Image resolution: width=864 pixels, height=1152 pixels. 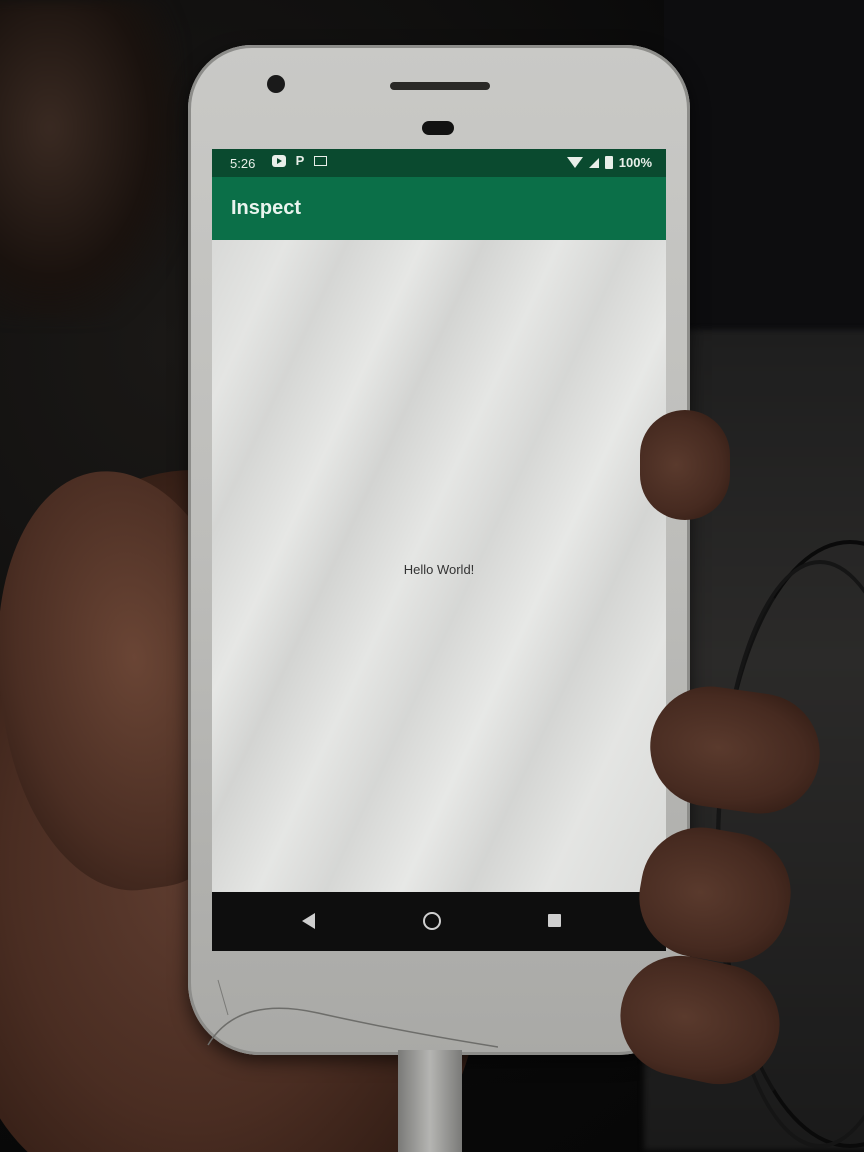 I want to click on p-icon: P, so click(x=300, y=160).